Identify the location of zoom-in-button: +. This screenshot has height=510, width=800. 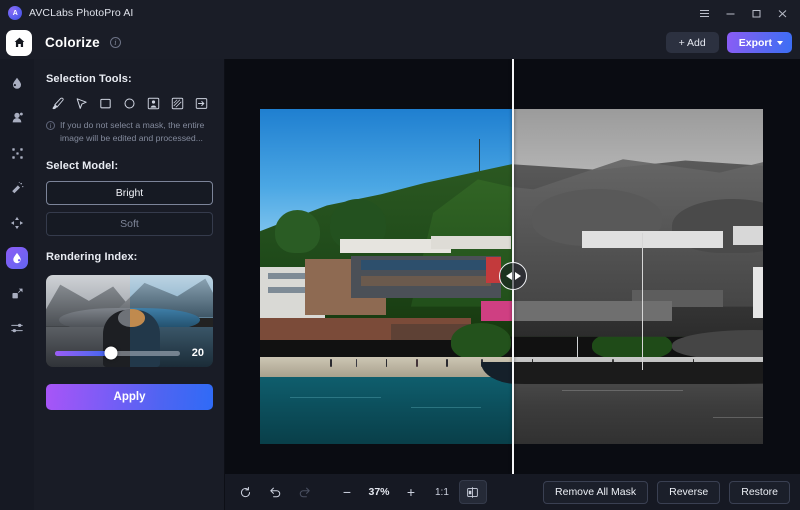
(411, 492).